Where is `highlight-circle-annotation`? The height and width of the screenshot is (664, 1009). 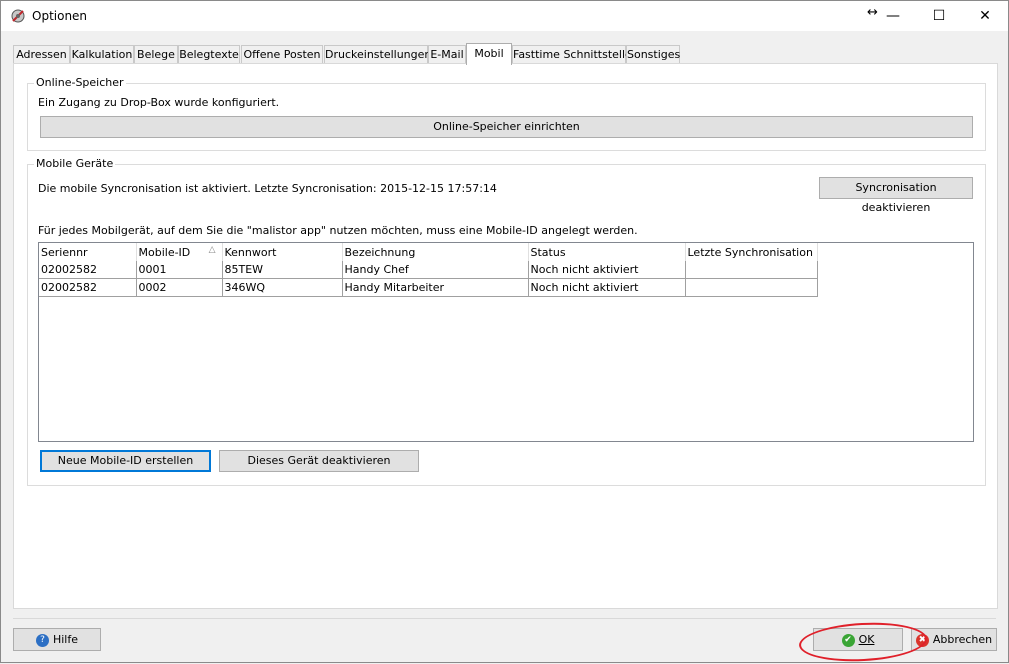
highlight-circle-annotation is located at coordinates (863, 641).